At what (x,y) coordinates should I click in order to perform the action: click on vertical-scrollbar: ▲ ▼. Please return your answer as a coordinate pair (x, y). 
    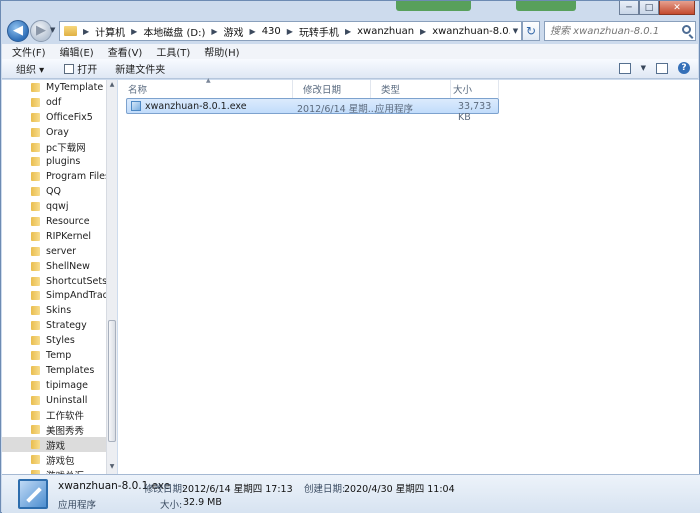
    Looking at the image, I should click on (111, 277).